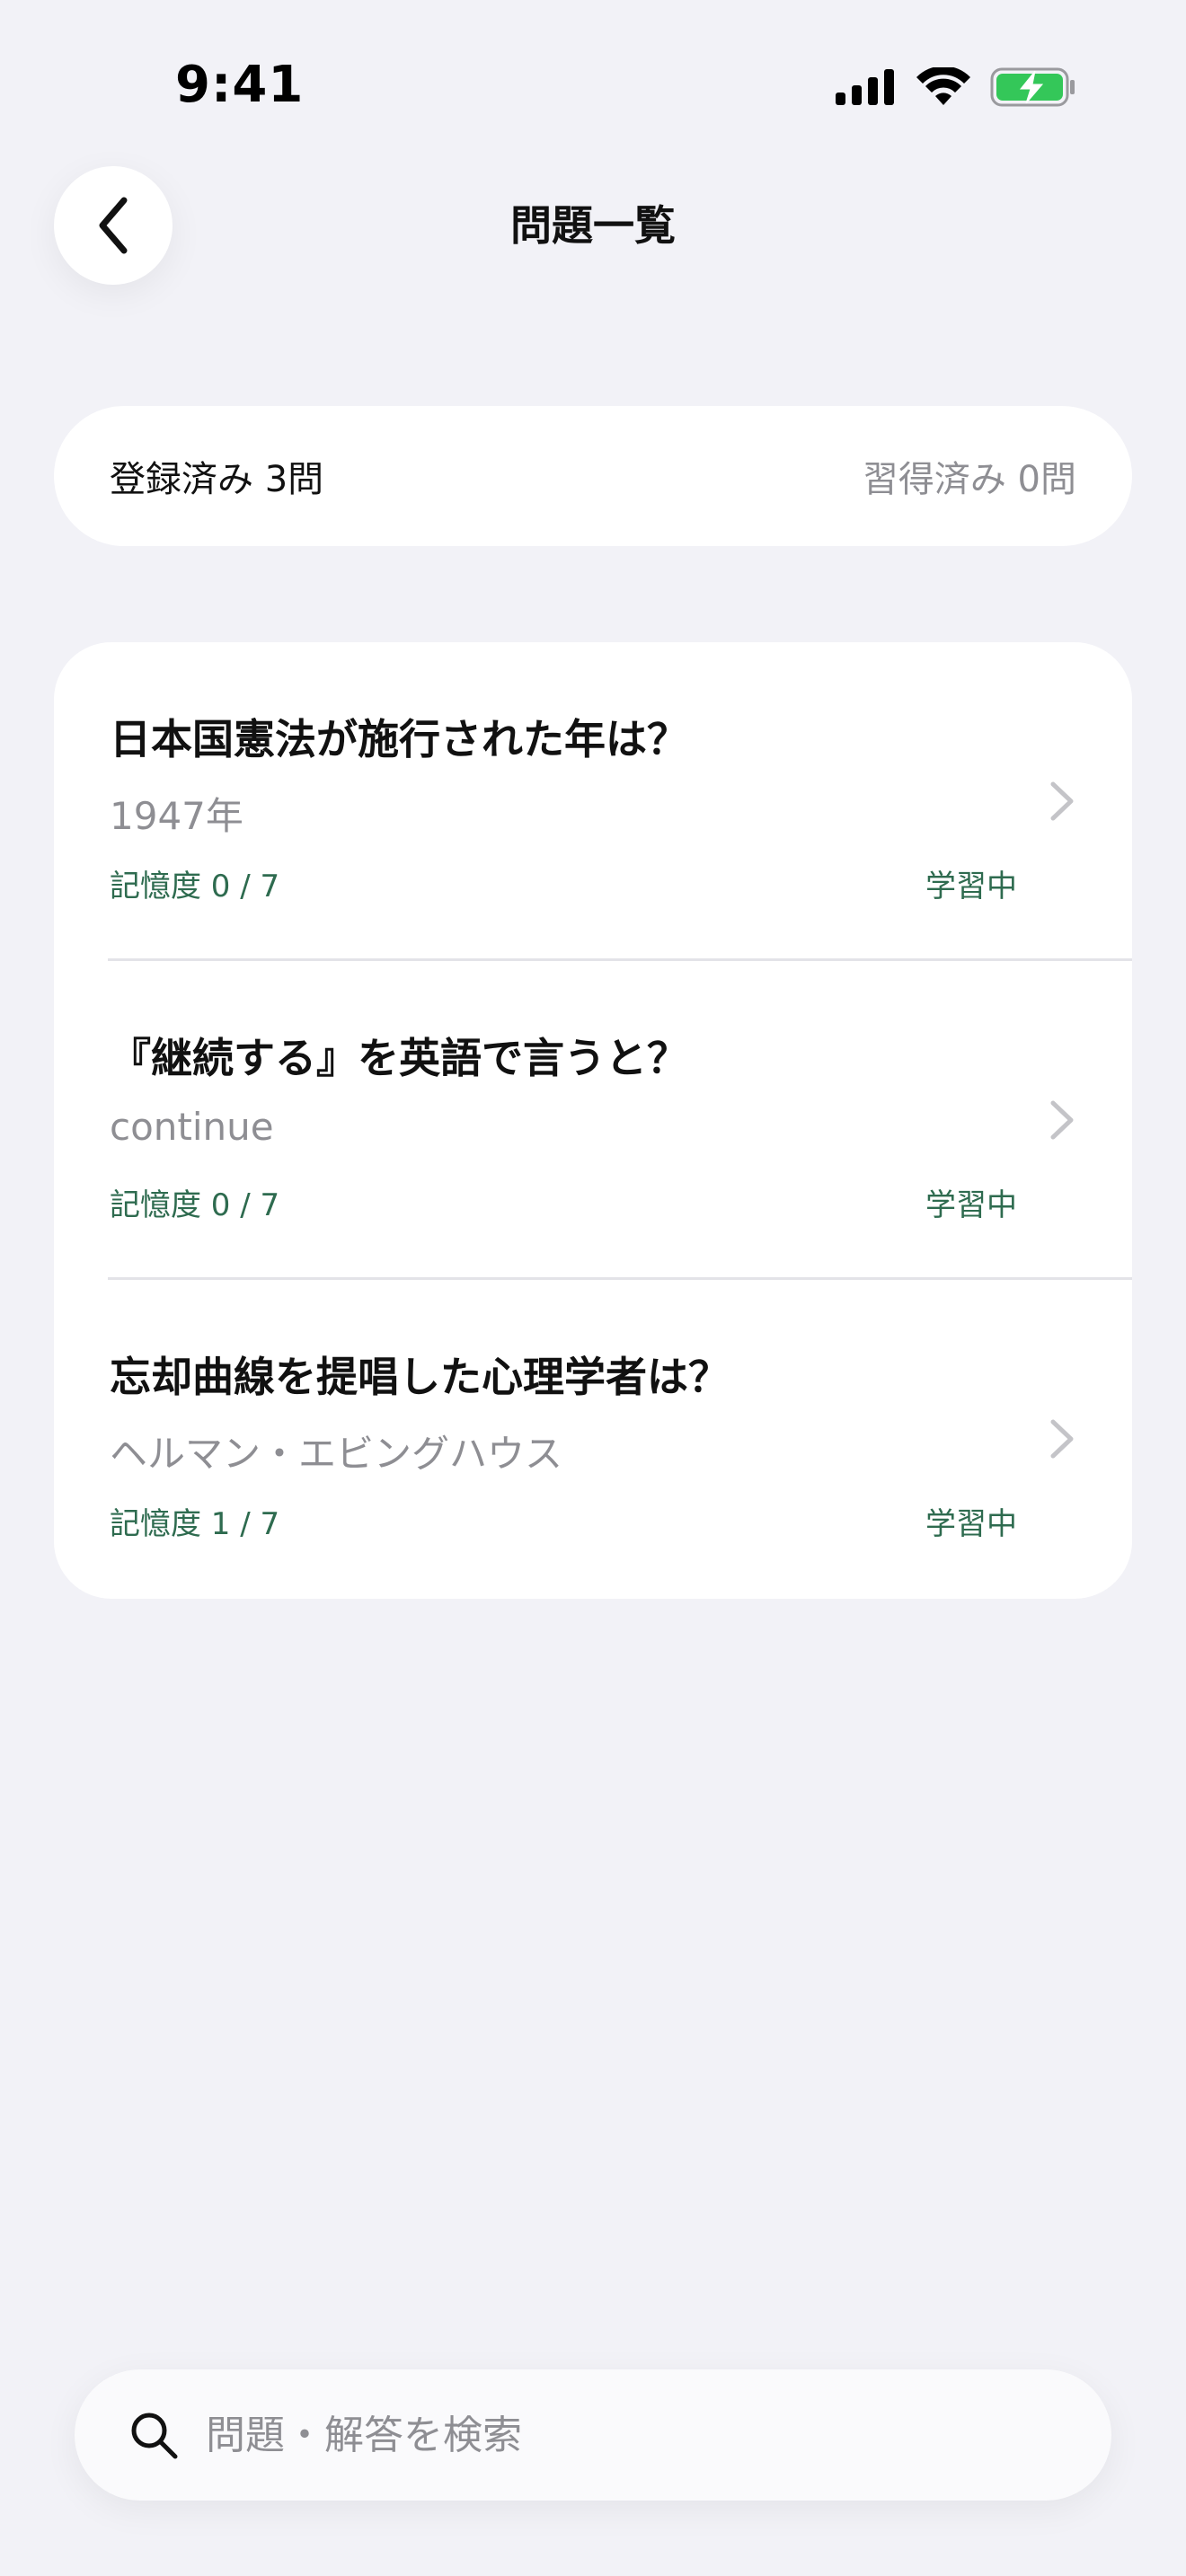 The height and width of the screenshot is (2576, 1186). Describe the element at coordinates (240, 85) in the screenshot. I see `status-time: 9:41` at that location.